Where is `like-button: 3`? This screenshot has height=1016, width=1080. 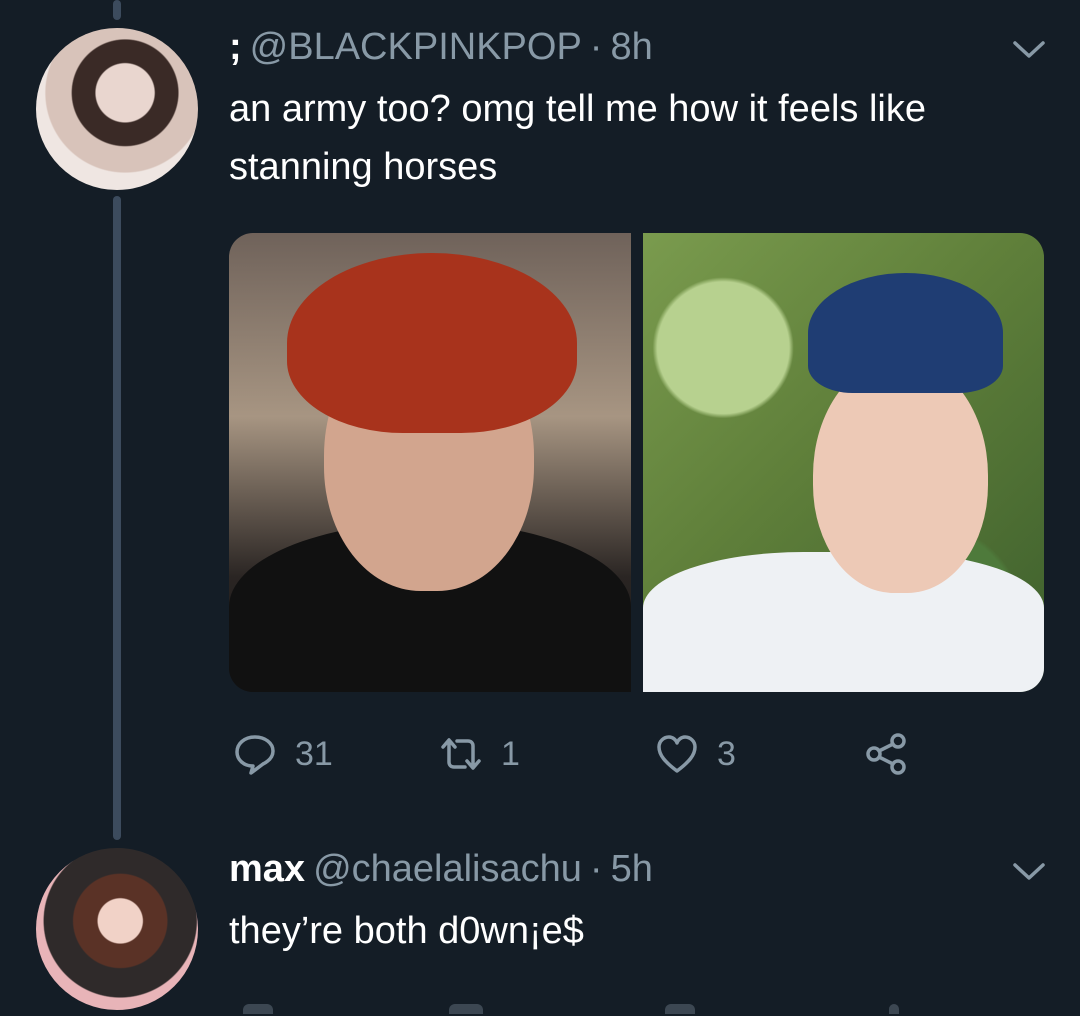 like-button: 3 is located at coordinates (695, 754).